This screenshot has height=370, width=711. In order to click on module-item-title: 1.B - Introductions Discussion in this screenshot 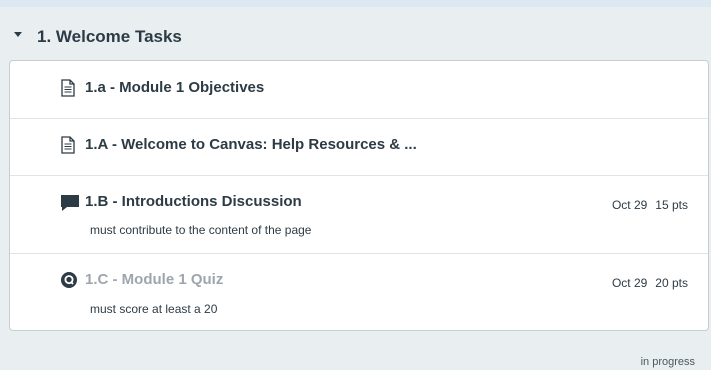, I will do `click(193, 201)`.